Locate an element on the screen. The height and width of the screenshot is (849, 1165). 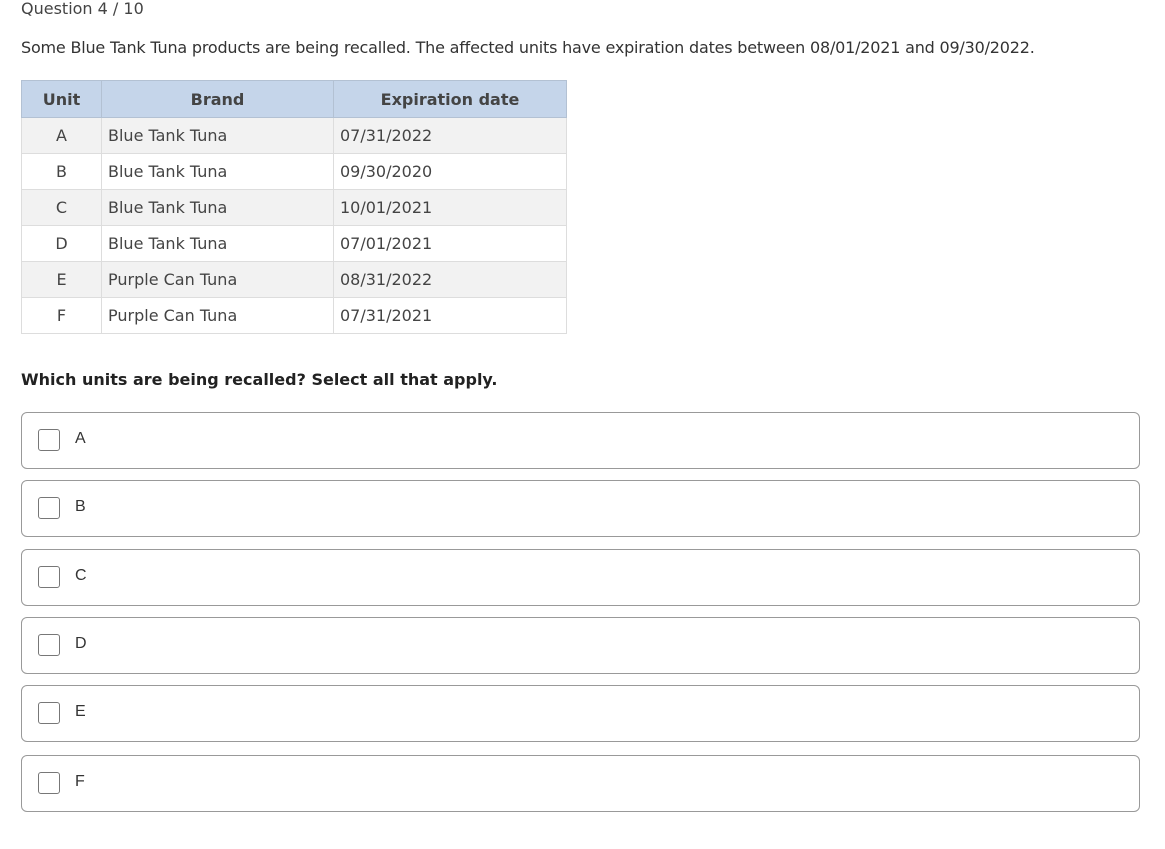
header-unit: Unit is located at coordinates (61, 99).